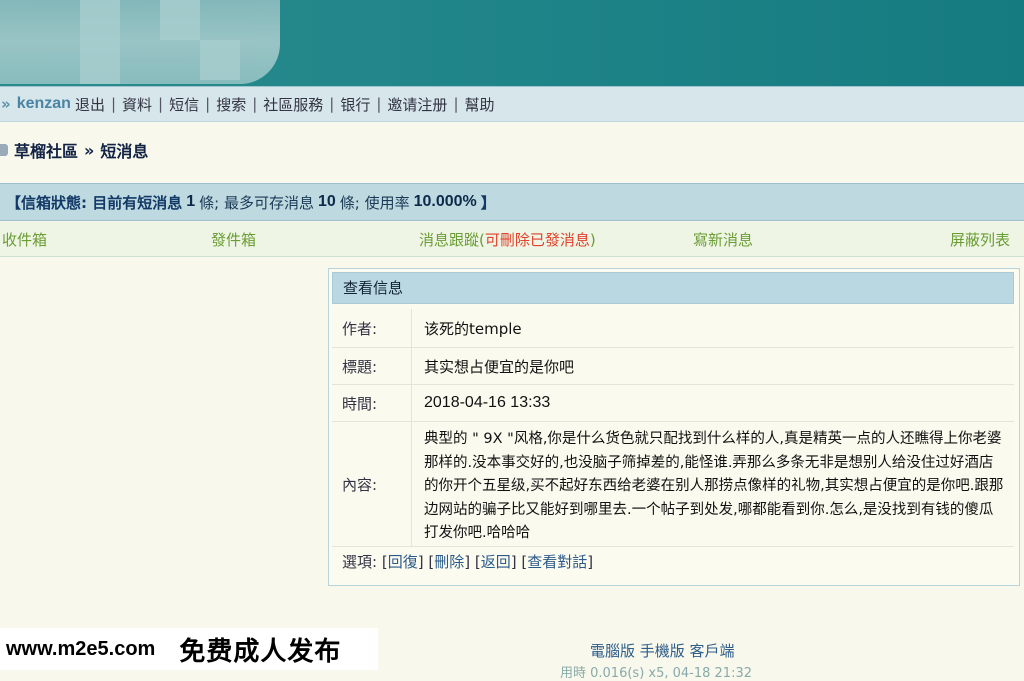 The image size is (1024, 681). I want to click on watermark-text: 免费成人发布, so click(260, 651).